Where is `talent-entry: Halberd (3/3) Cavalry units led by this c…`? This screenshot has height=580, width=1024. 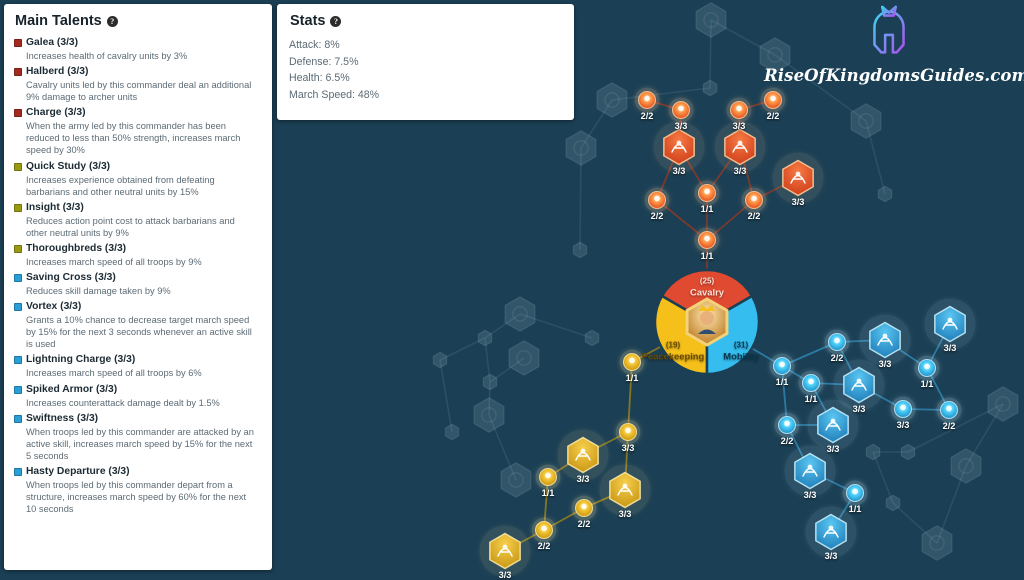 talent-entry: Halberd (3/3) Cavalry units led by this c… is located at coordinates (138, 84).